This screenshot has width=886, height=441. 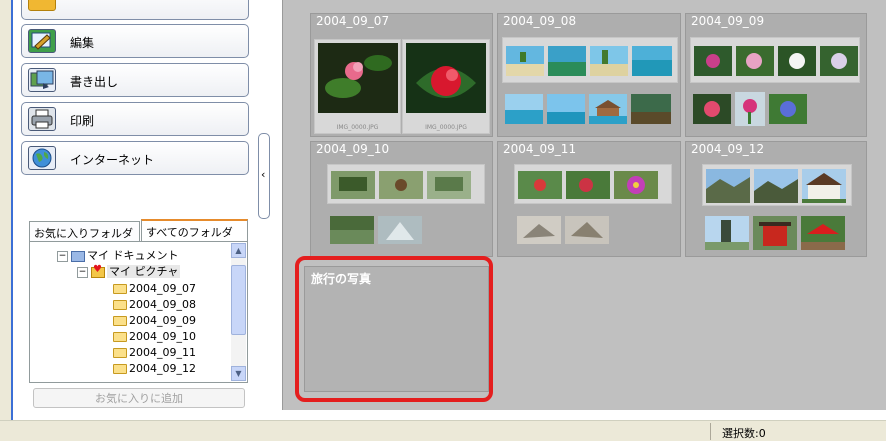 I want to click on highlight-callout, so click(x=394, y=329).